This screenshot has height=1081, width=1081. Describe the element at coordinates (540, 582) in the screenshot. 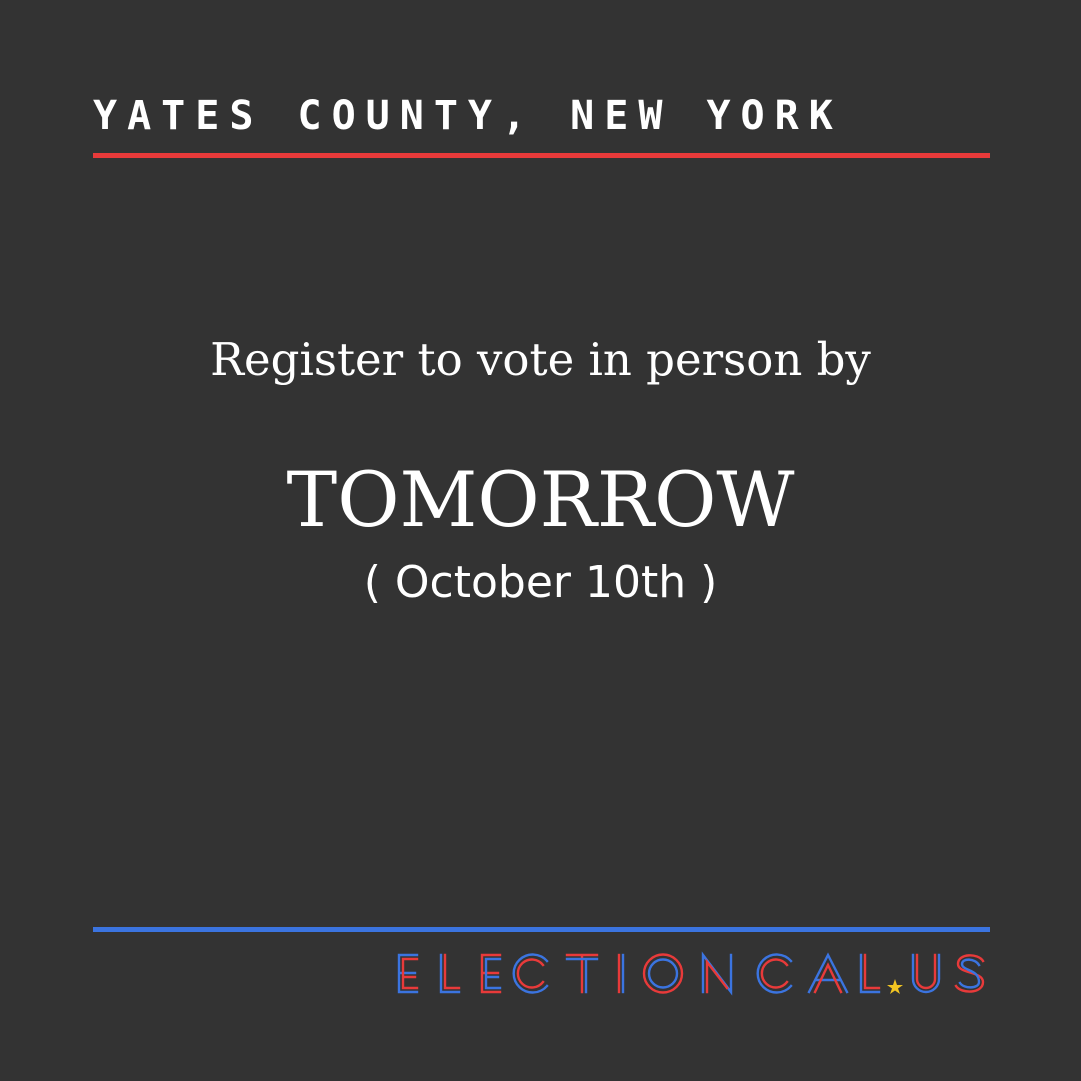

I see `deadline-date: ( October 10th )` at that location.